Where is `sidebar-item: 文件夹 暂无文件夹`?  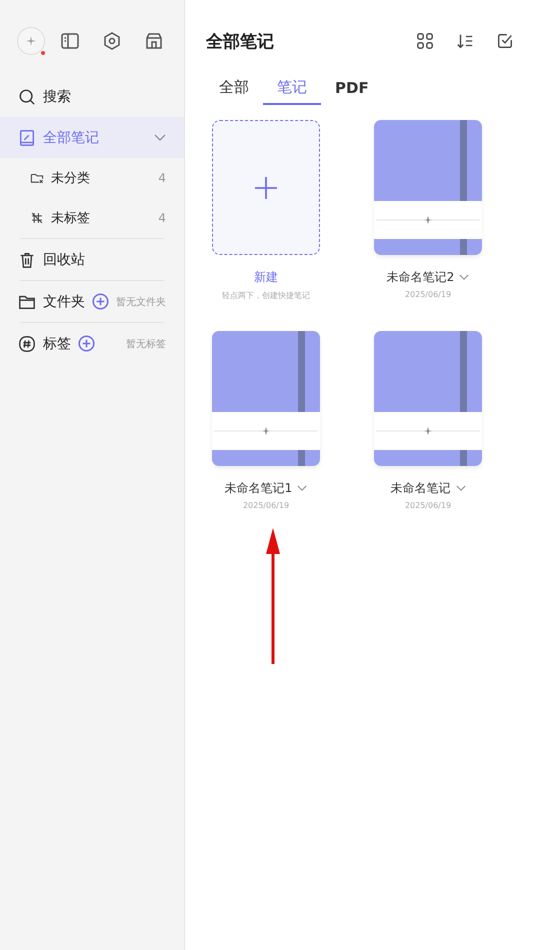
sidebar-item: 文件夹 暂无文件夹 is located at coordinates (92, 301).